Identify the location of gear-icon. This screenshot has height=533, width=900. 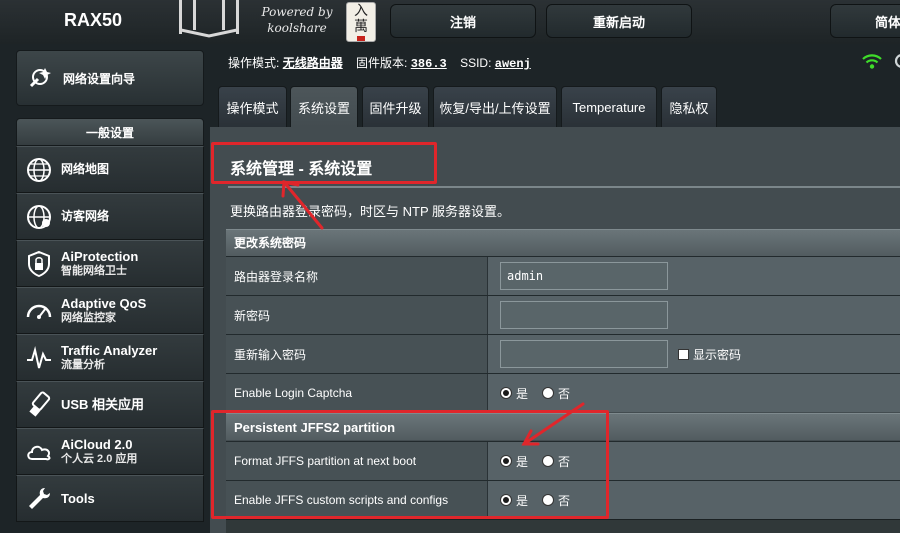
(895, 61).